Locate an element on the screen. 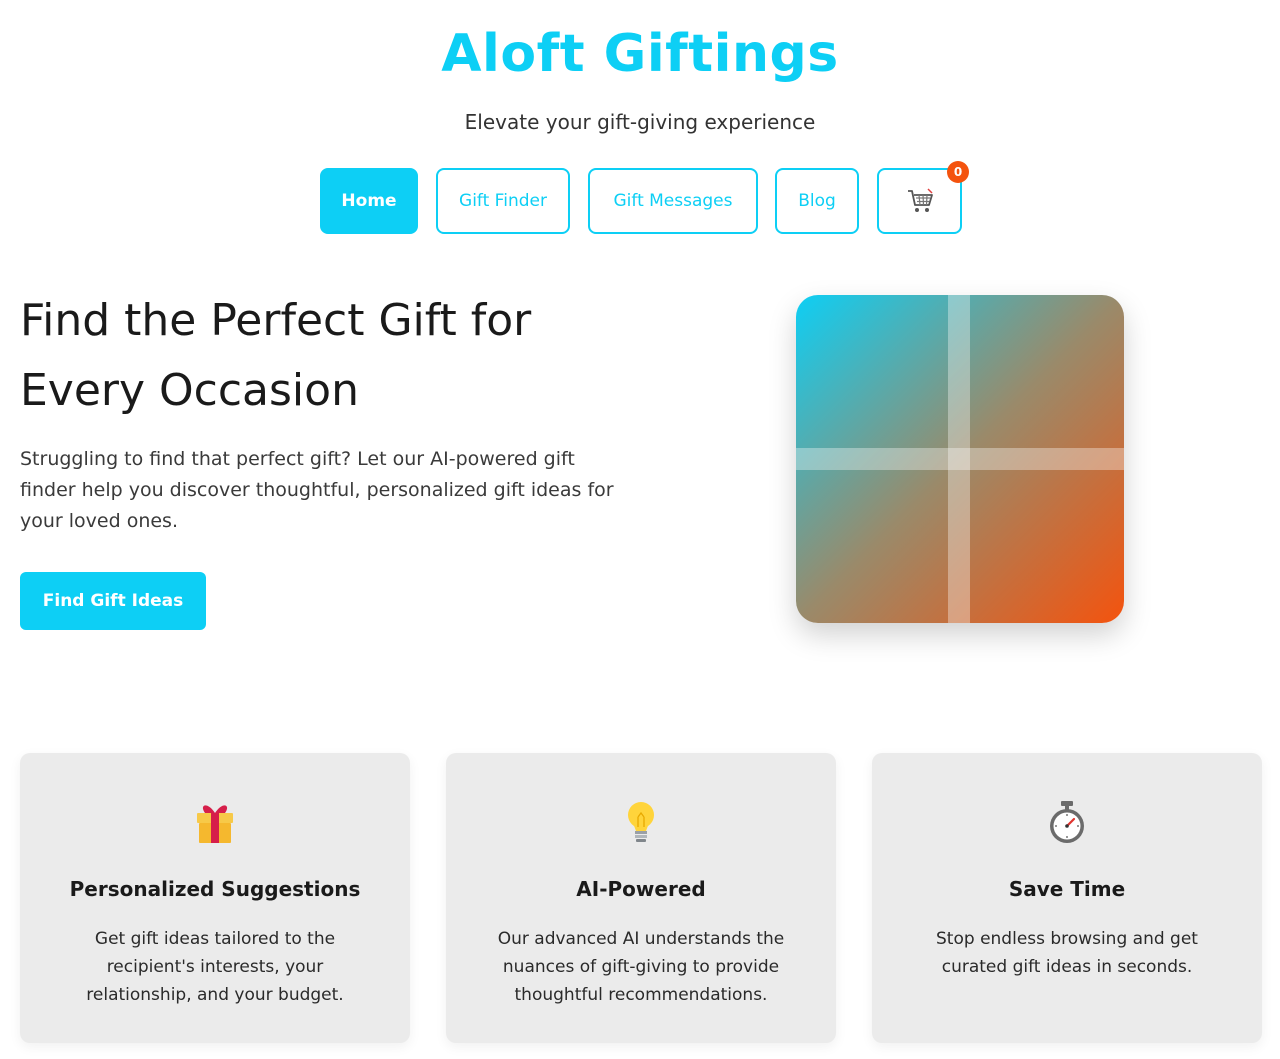  nav-blog-button: Blog is located at coordinates (817, 201).